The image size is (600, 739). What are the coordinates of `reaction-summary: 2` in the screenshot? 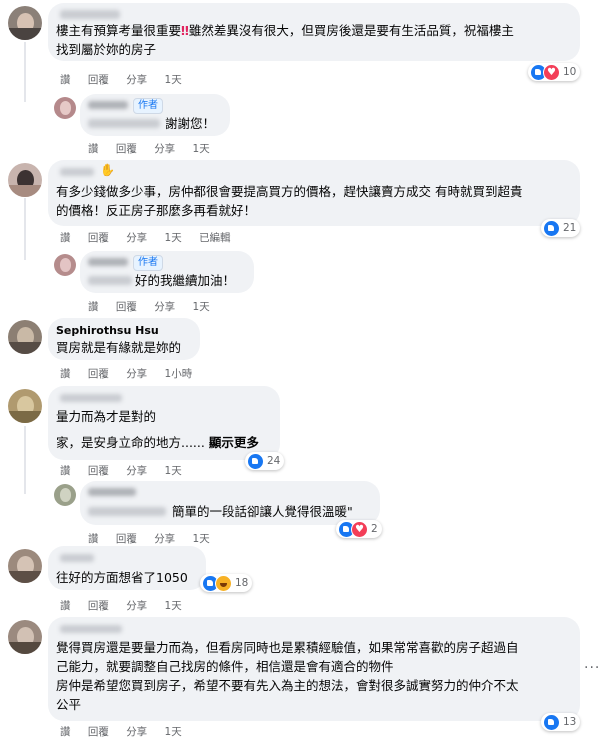 It's located at (359, 529).